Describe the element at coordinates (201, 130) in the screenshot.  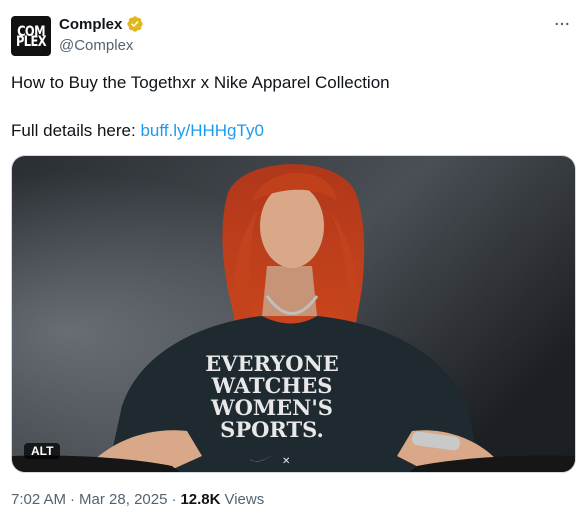
I see `tweet-link: buff.ly/HHHgTy0` at that location.